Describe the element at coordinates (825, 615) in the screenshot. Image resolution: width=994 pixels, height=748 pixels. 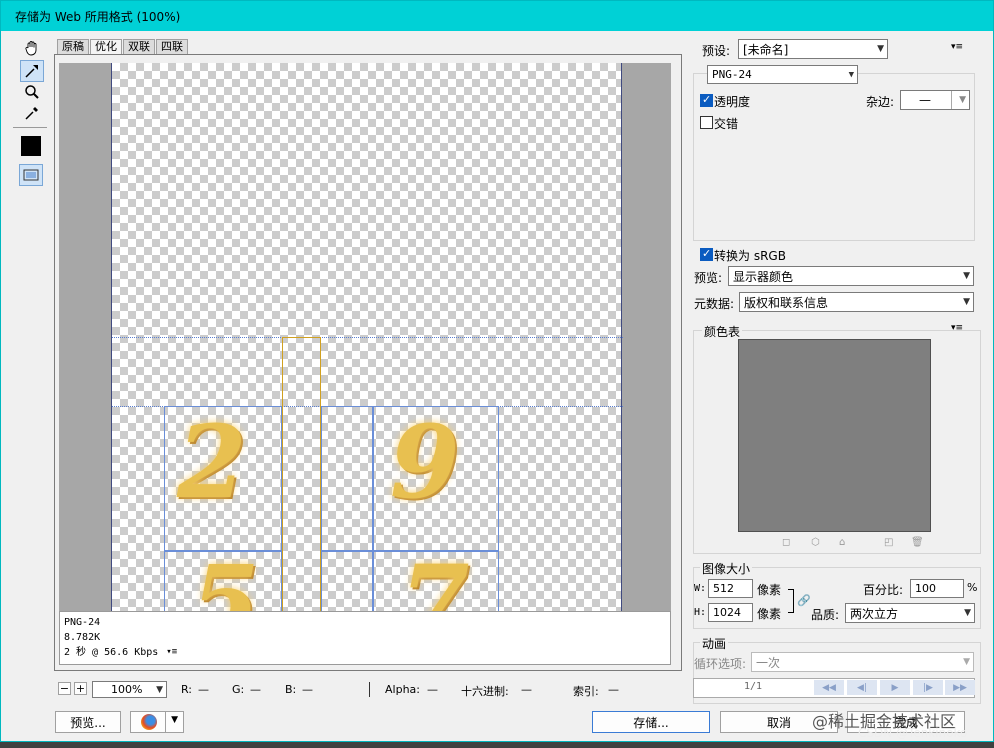
I see `quality-label: 品质:` at that location.